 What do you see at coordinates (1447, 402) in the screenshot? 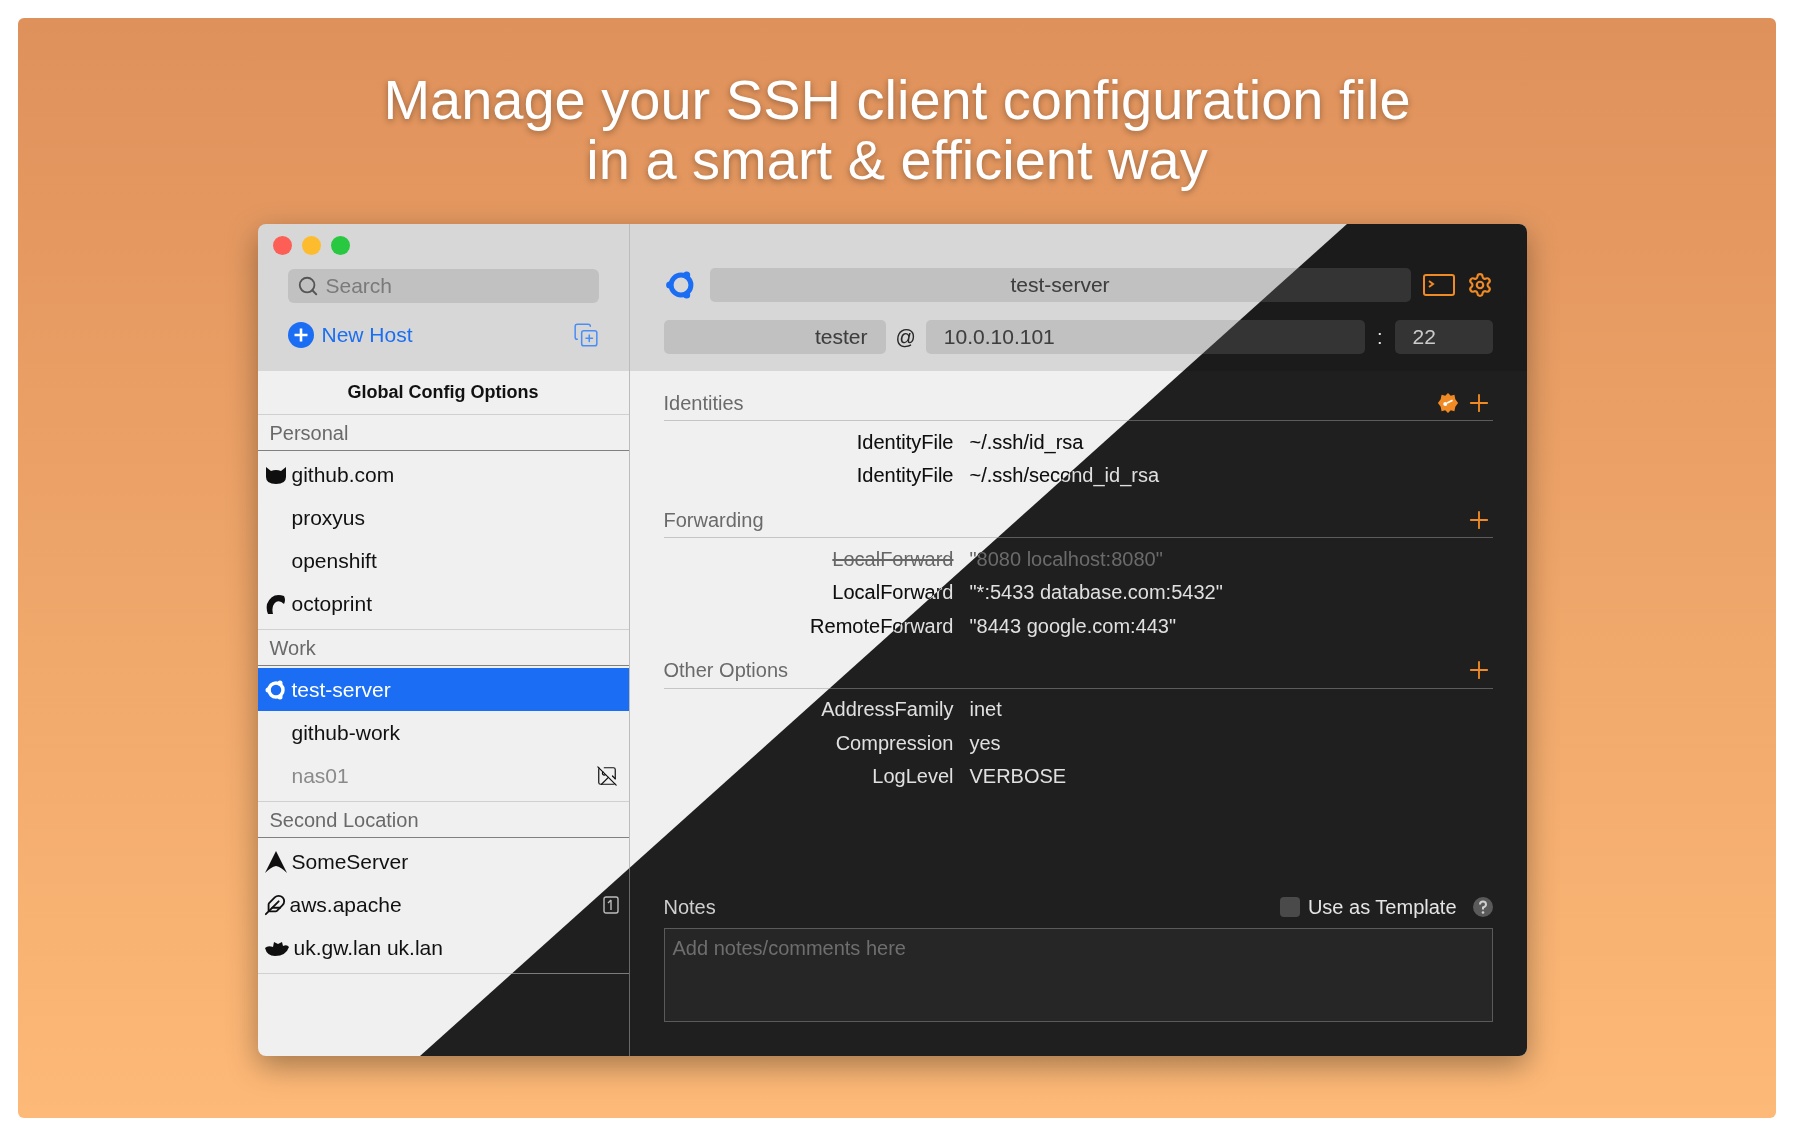
I see `badge-key-icon` at bounding box center [1447, 402].